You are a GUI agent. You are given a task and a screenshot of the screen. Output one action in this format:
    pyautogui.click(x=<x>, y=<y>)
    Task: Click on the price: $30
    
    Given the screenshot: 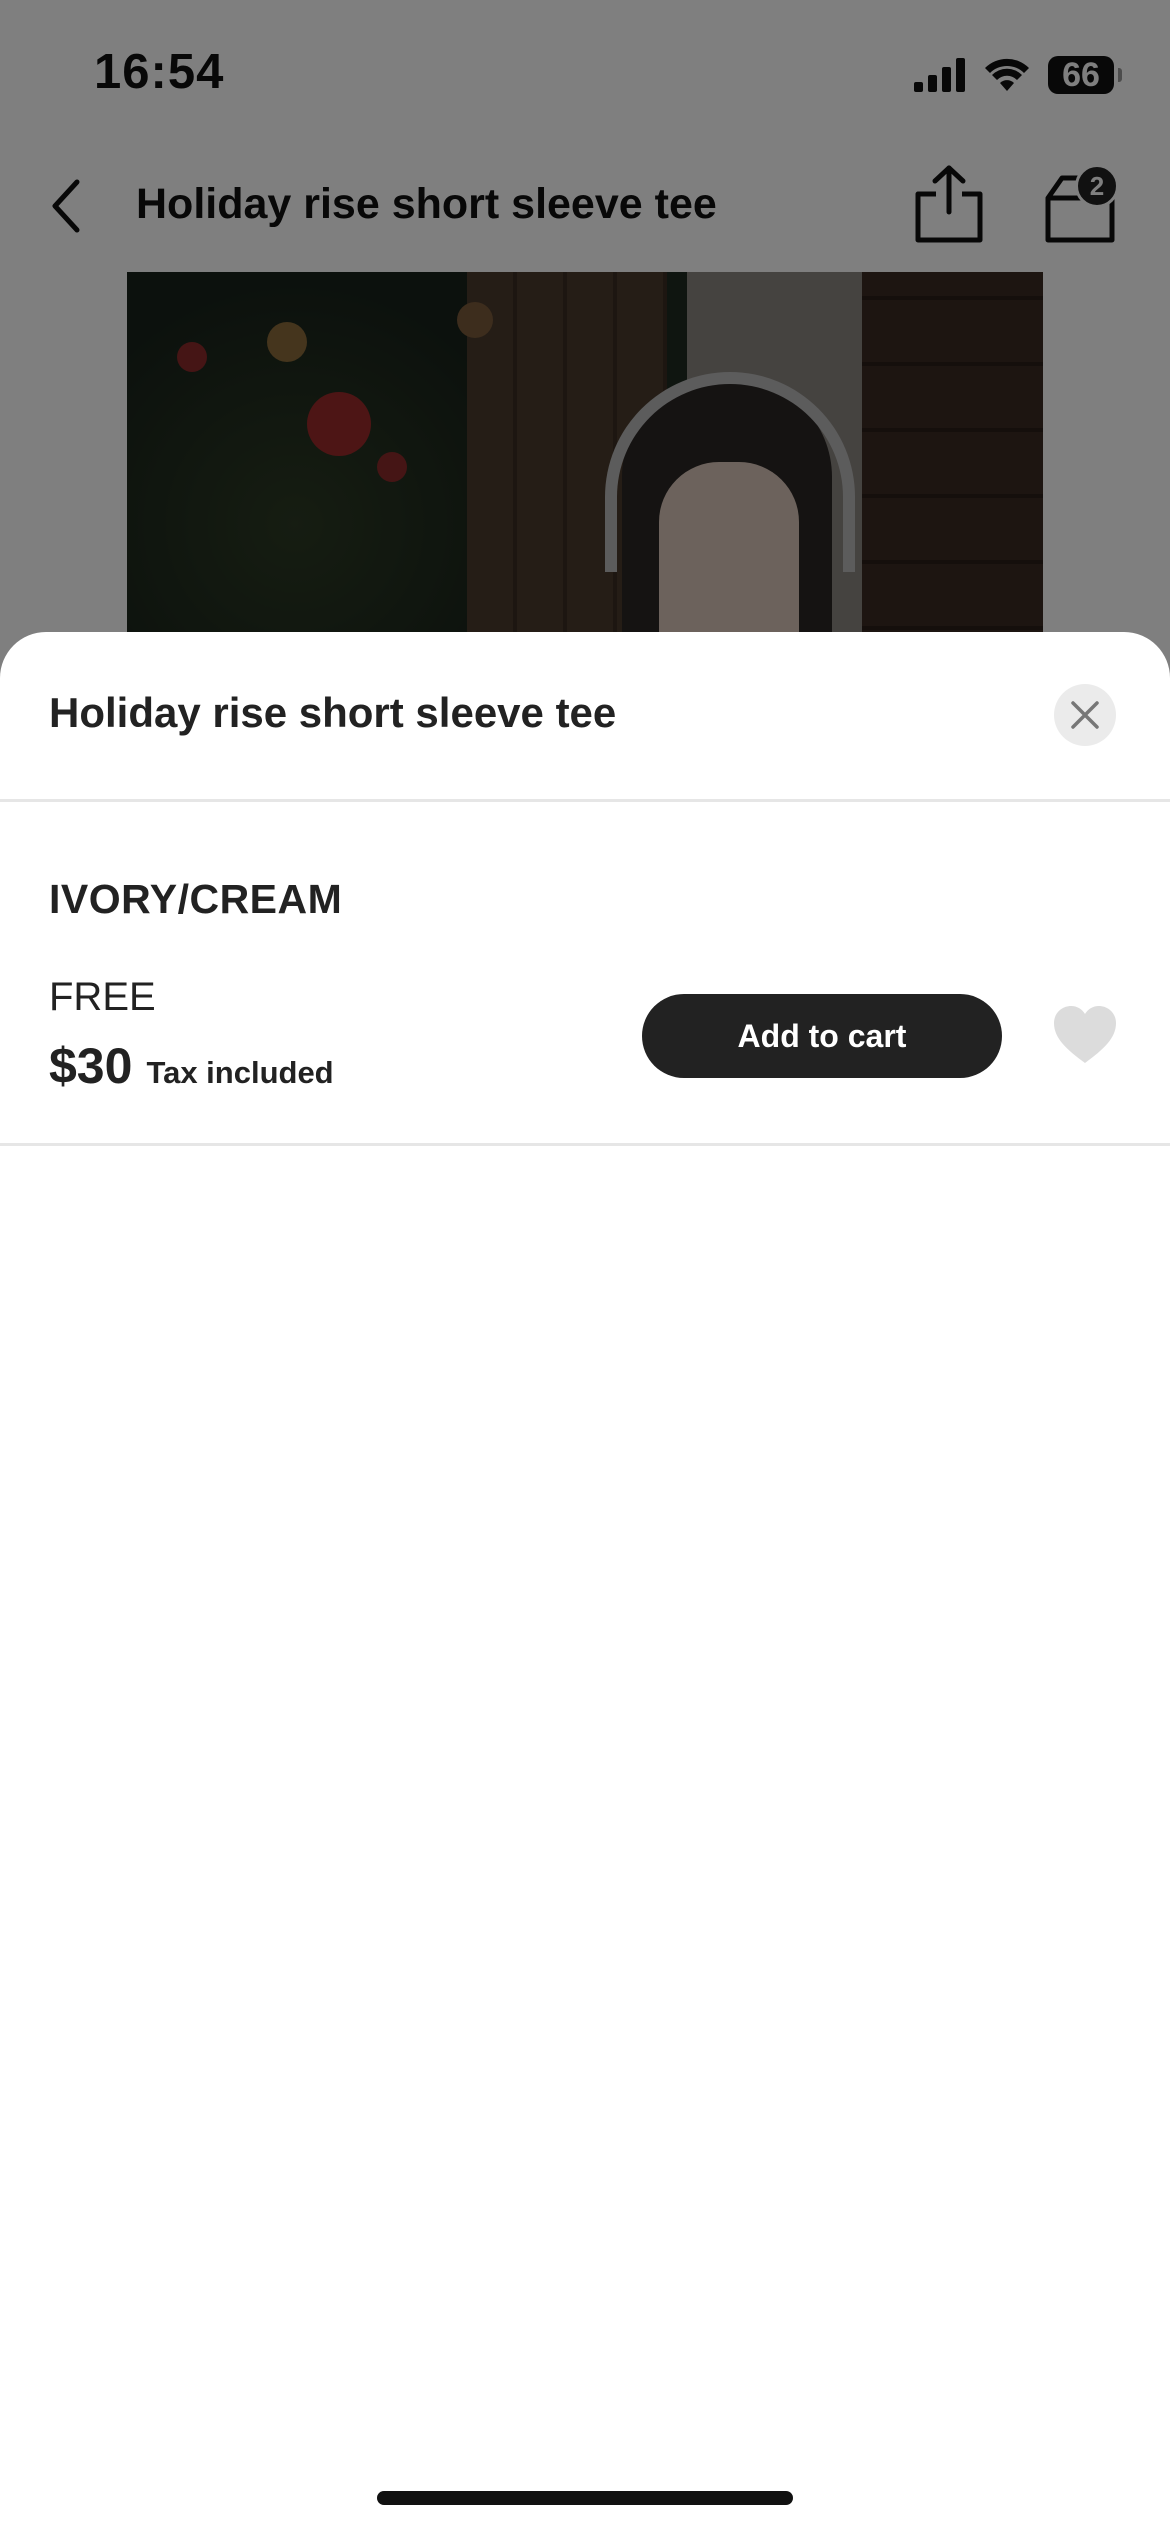 What is the action you would take?
    pyautogui.click(x=91, y=1066)
    